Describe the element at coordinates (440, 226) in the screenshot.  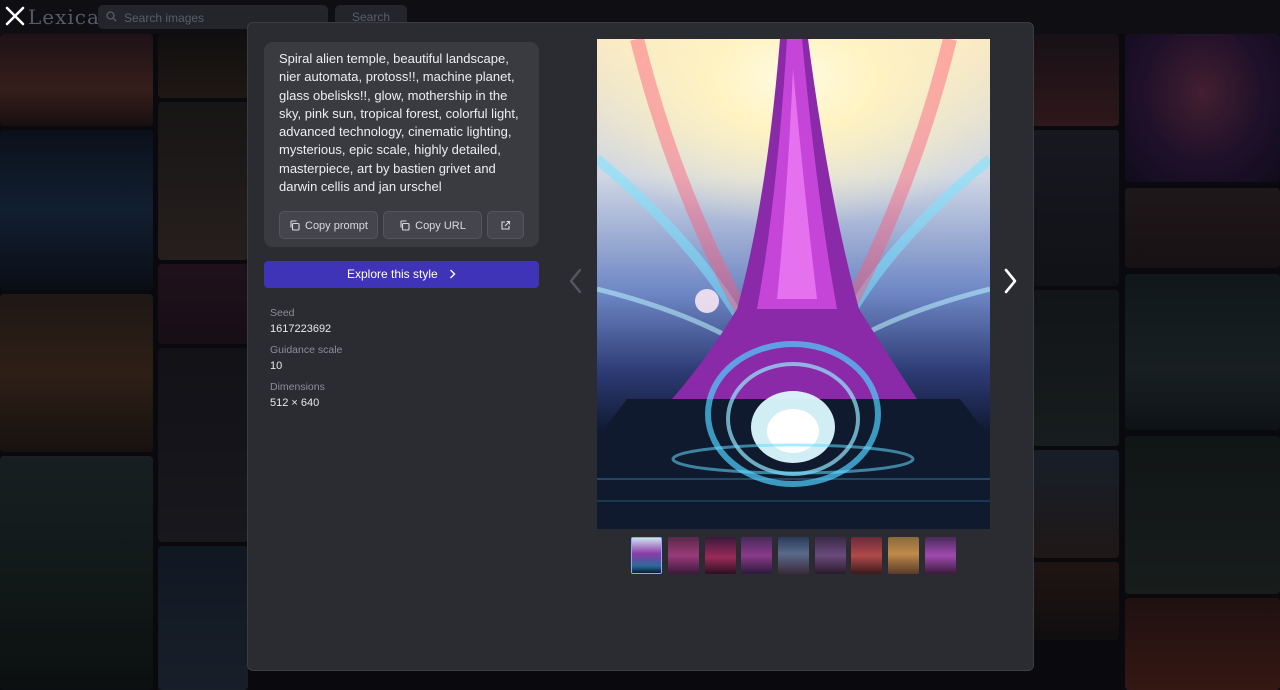
I see `copy-url-label: Copy URL` at that location.